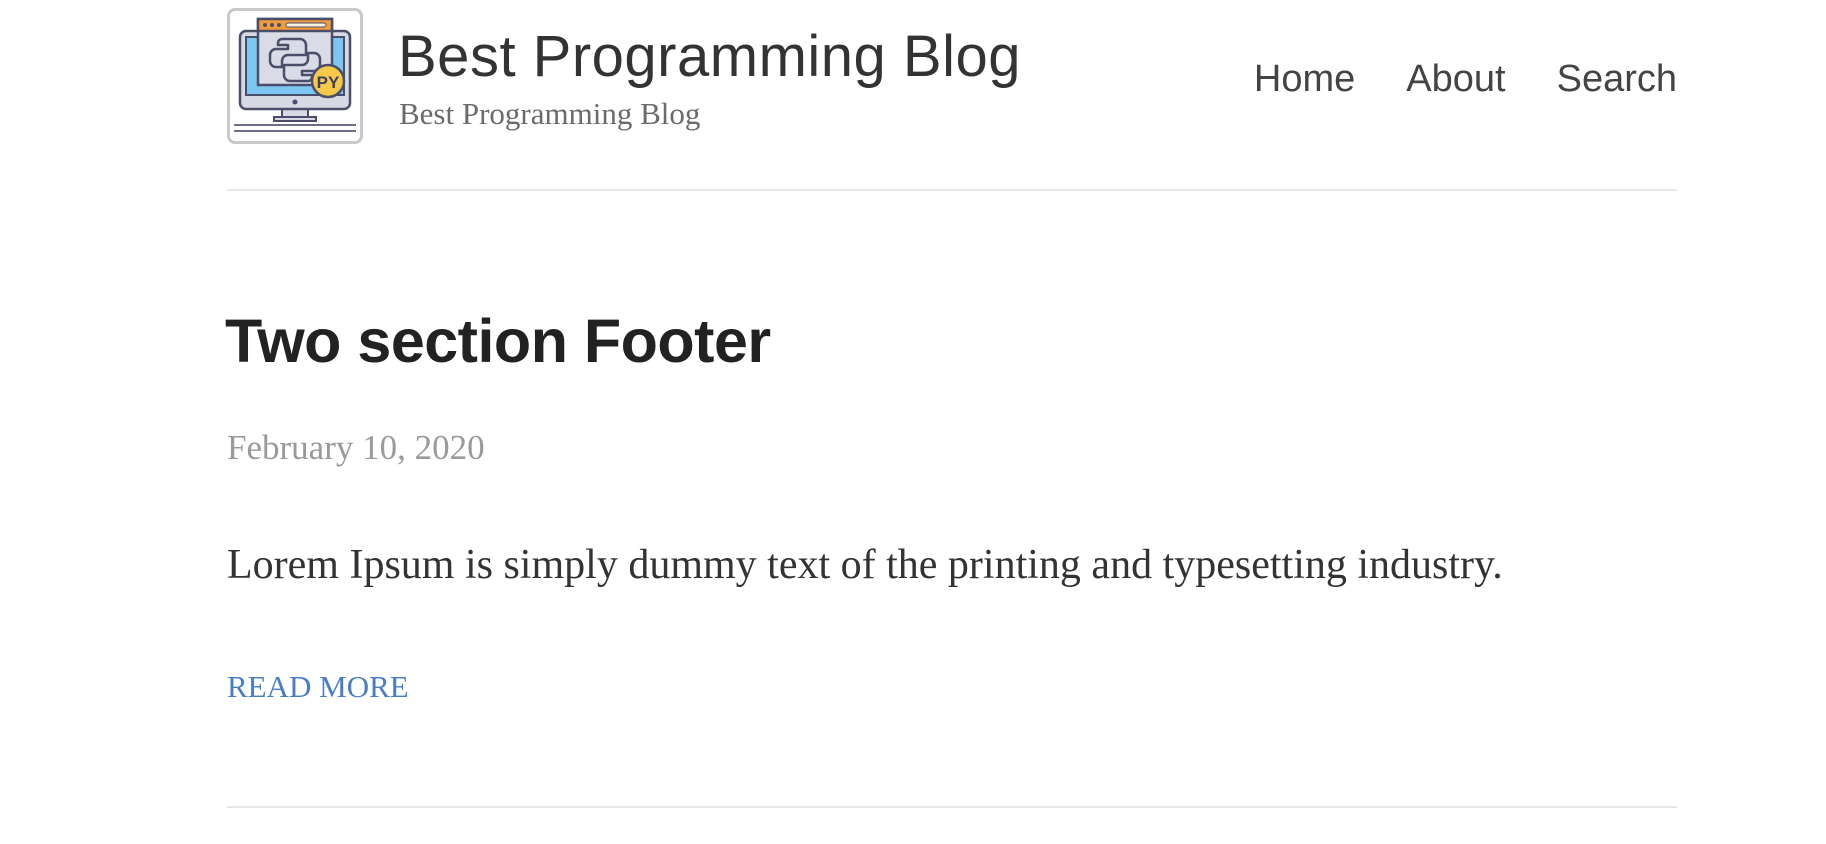 The image size is (1826, 844). What do you see at coordinates (709, 57) in the screenshot?
I see `site-title: Best Programming Blog` at bounding box center [709, 57].